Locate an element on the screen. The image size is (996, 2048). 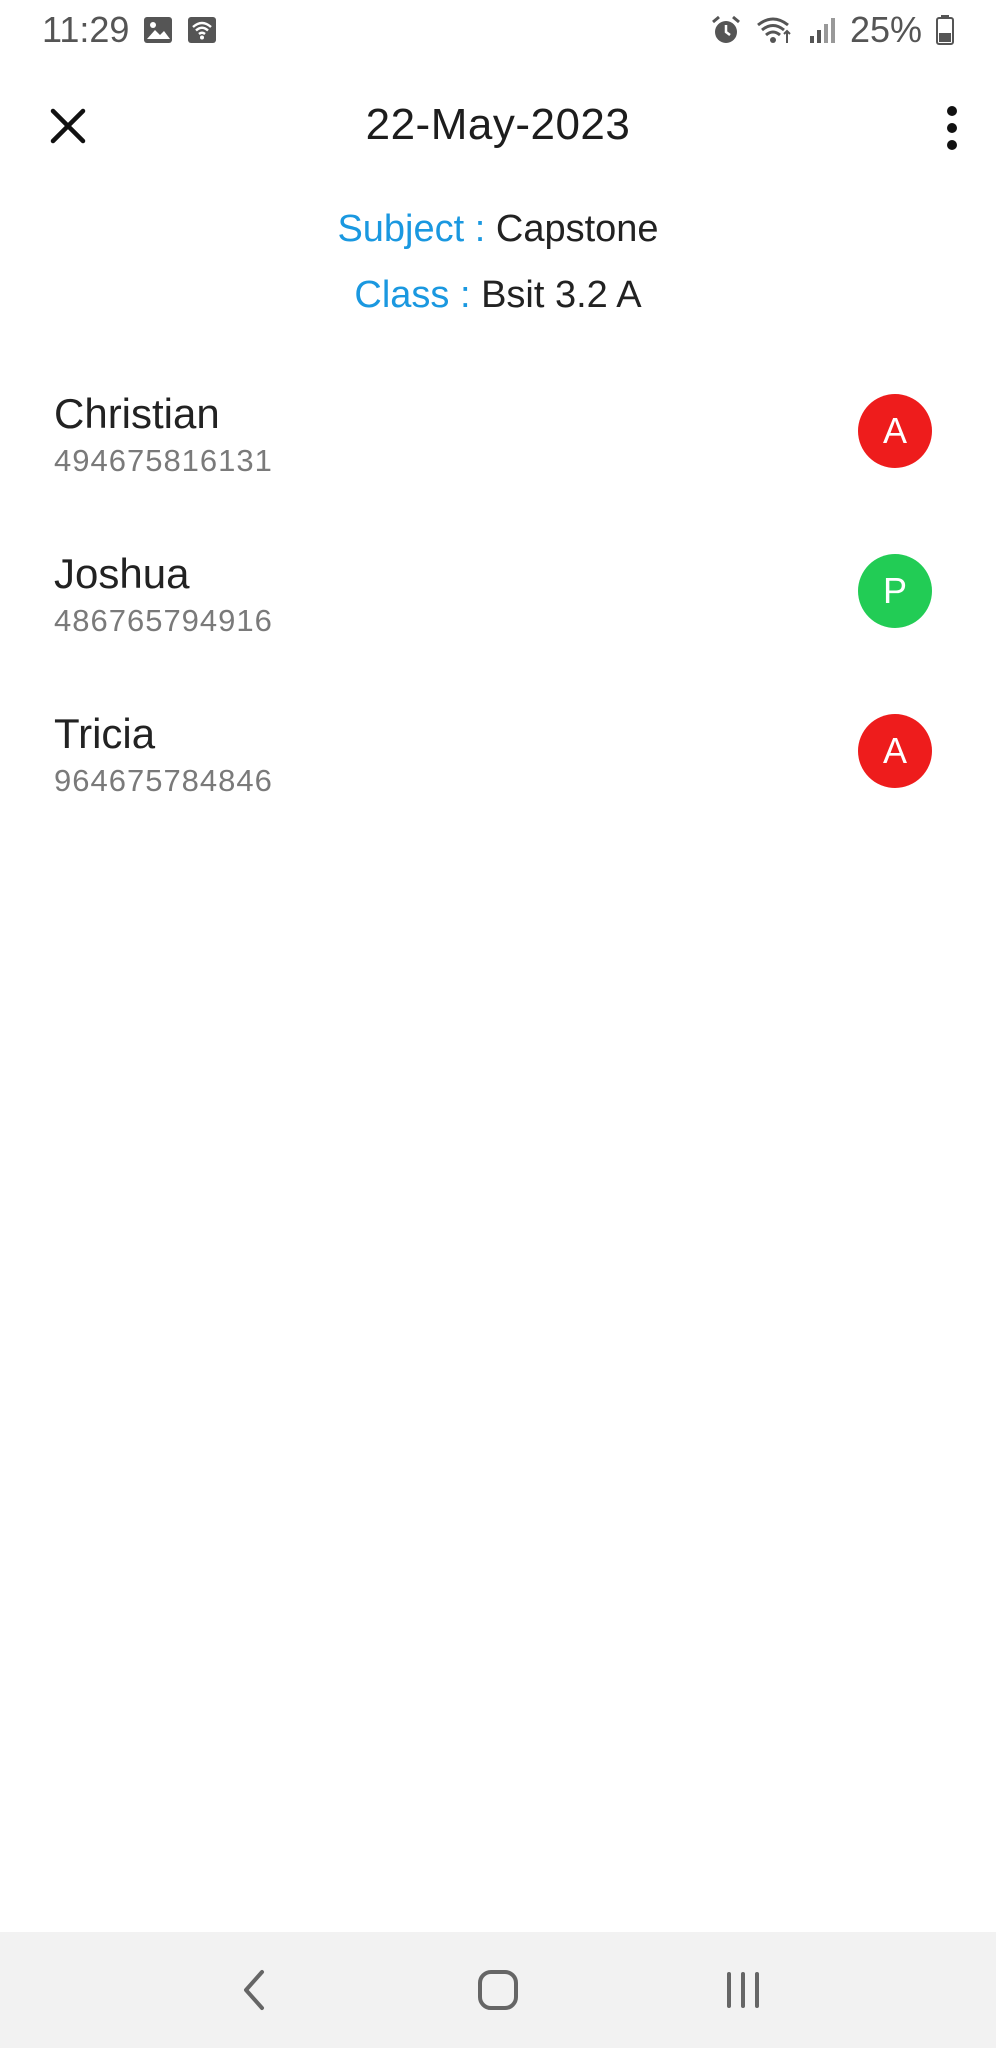
more-vert-icon is located at coordinates (952, 128).